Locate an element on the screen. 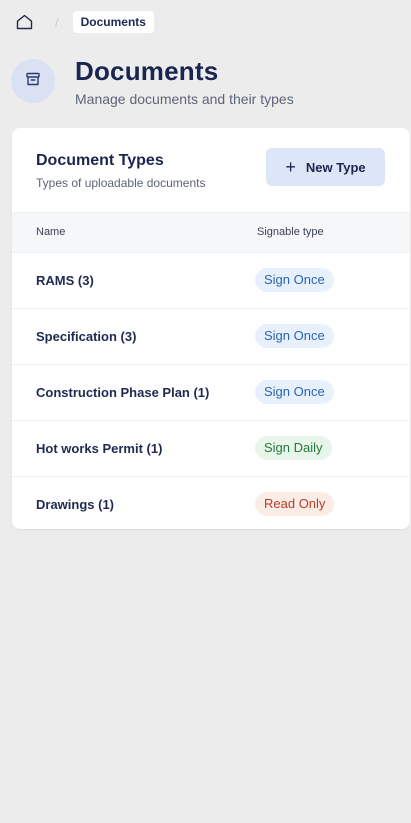 Image resolution: width=411 pixels, height=823 pixels. column-header-name: Name is located at coordinates (51, 232).